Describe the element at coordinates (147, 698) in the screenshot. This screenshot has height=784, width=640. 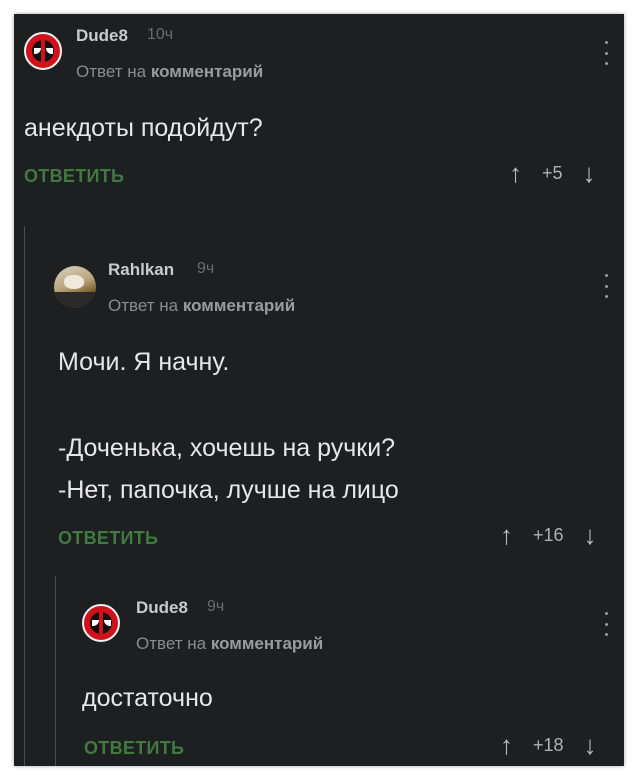
I see `comment-text: достаточно` at that location.